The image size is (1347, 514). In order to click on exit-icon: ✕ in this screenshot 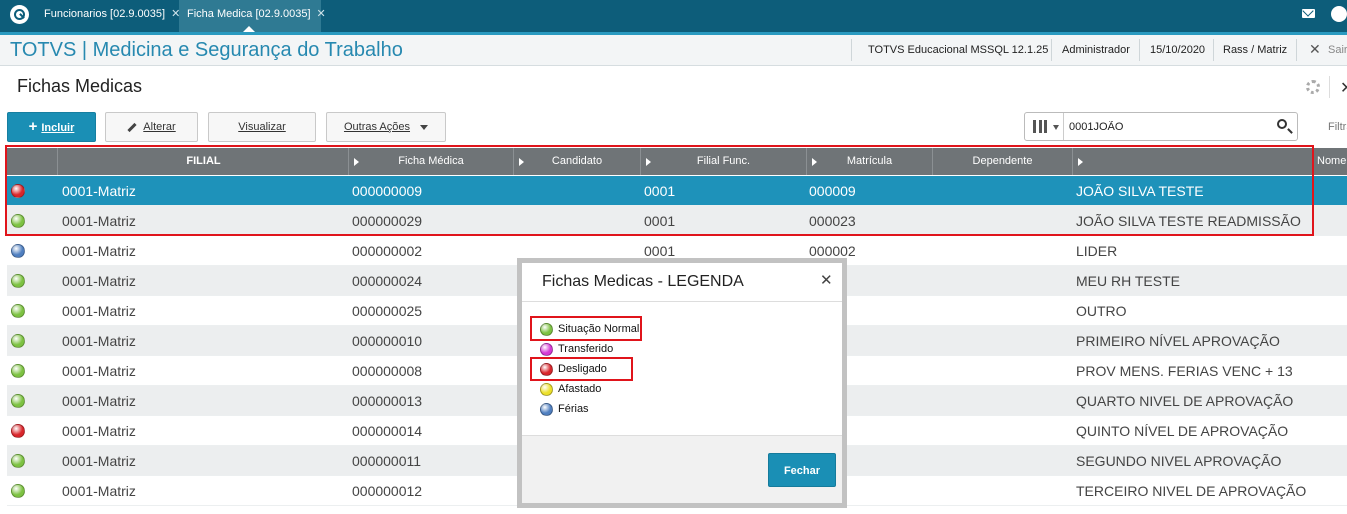, I will do `click(1315, 49)`.